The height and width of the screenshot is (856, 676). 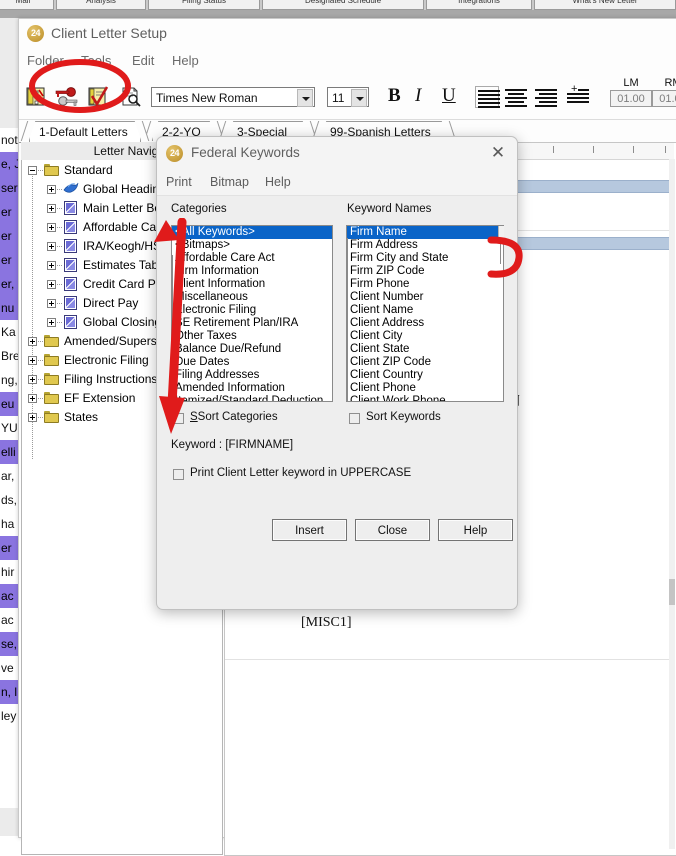 I want to click on list-item: Miscellaneous, so click(x=252, y=297).